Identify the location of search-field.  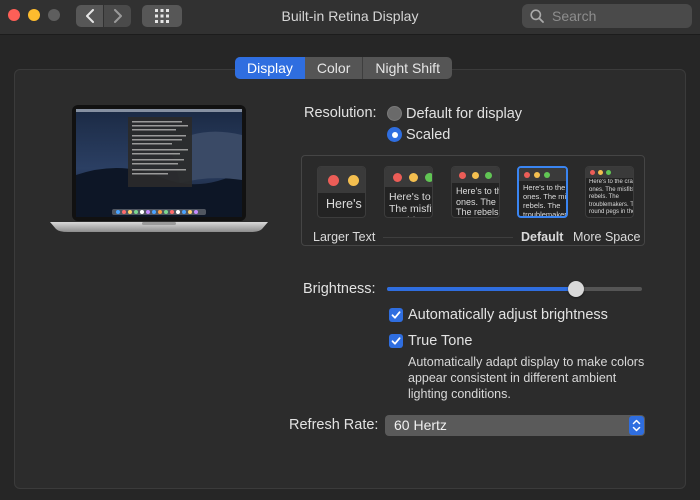
(607, 16).